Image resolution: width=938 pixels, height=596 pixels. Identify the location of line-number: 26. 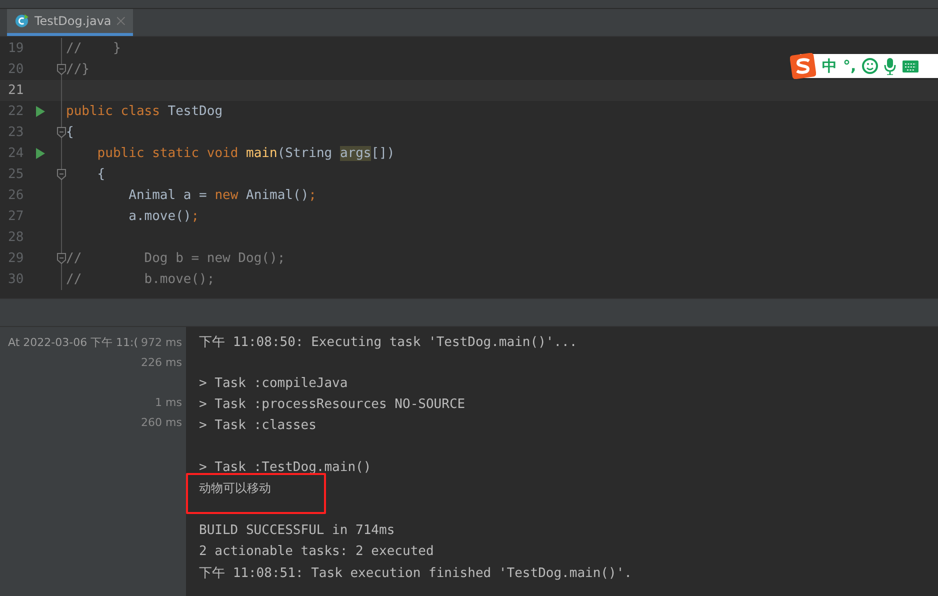
(16, 195).